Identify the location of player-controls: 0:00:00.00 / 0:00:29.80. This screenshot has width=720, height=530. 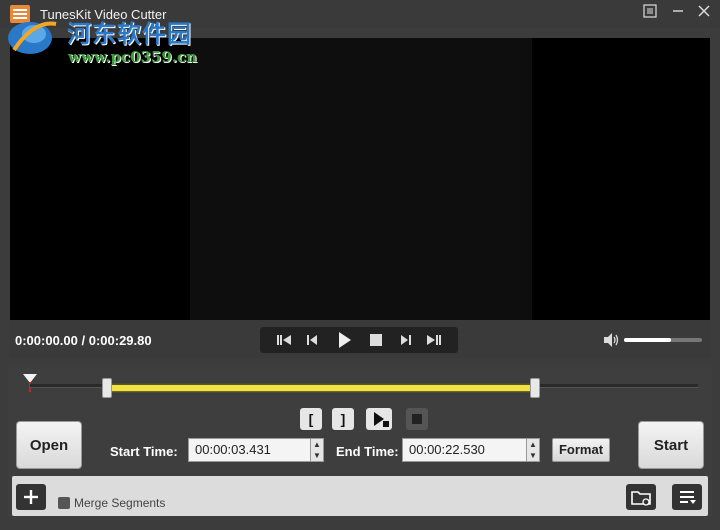
(360, 339).